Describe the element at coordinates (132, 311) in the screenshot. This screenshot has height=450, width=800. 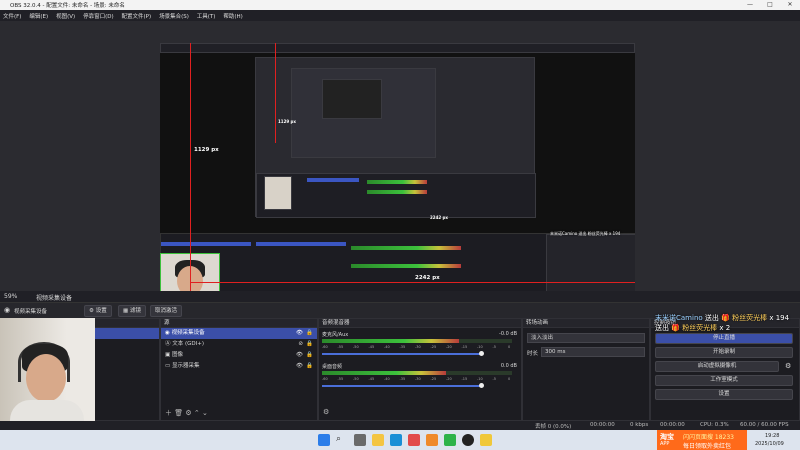
I see `filters-button: ▦ 滤镜` at that location.